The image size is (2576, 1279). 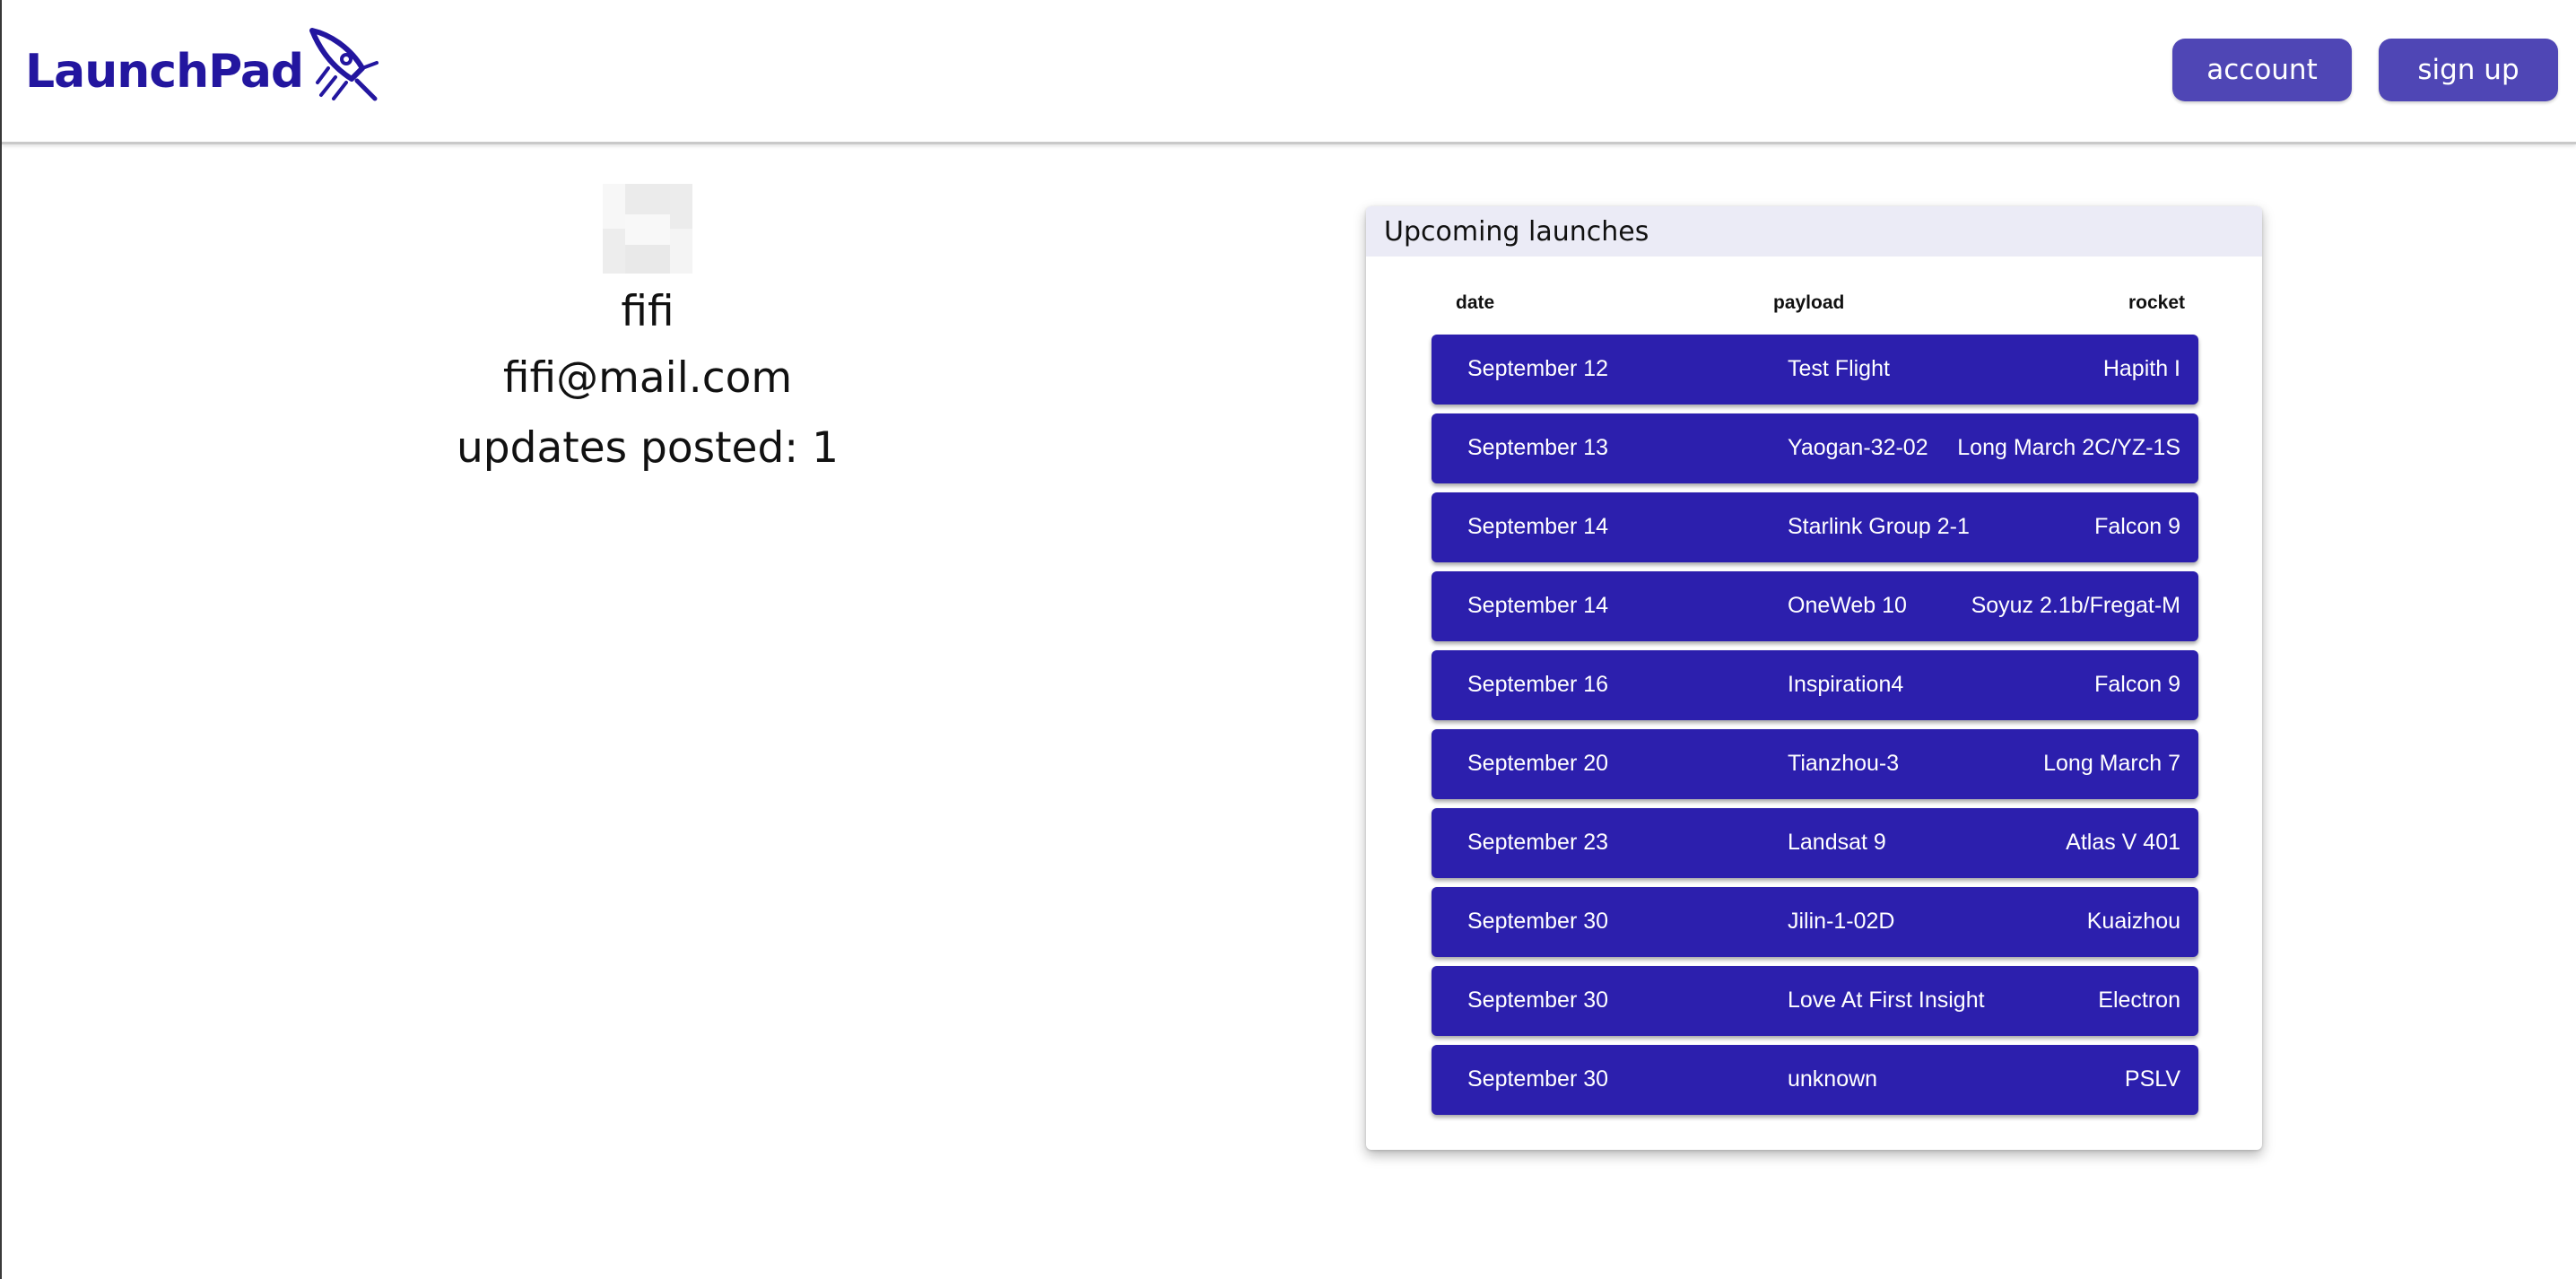 What do you see at coordinates (344, 64) in the screenshot?
I see `rocket-icon` at bounding box center [344, 64].